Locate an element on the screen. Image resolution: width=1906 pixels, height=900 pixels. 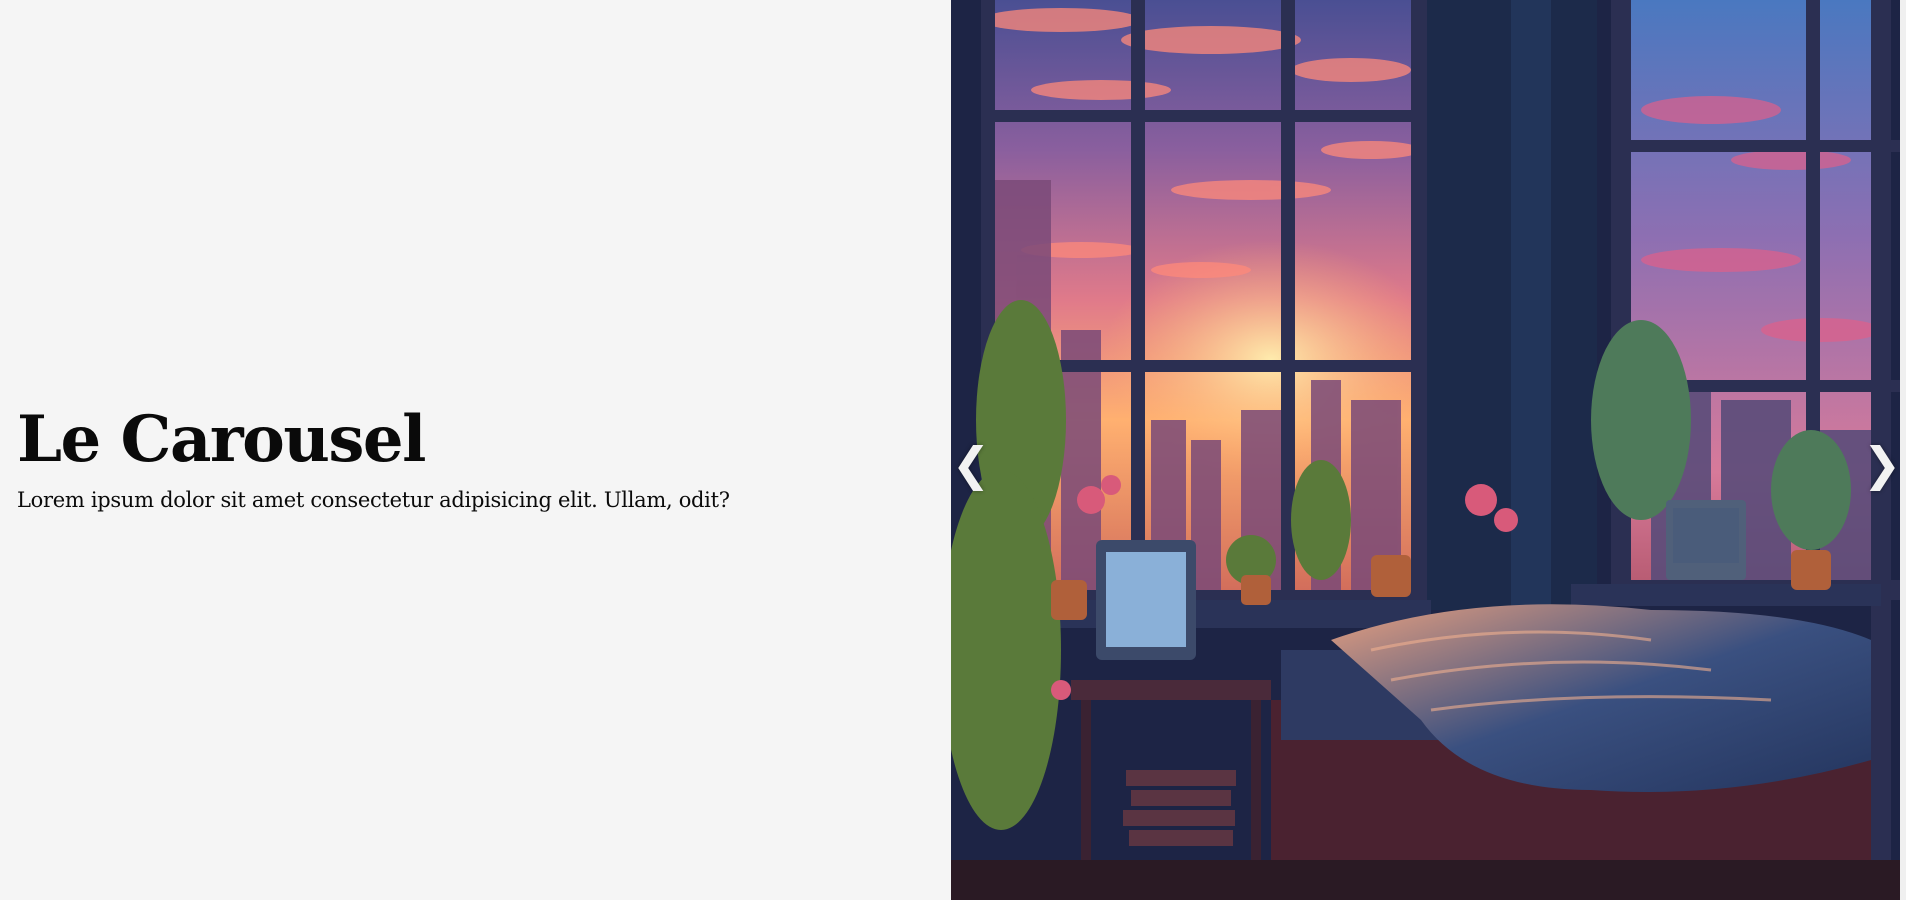
page-title: Le Carousel is located at coordinates (221, 439).